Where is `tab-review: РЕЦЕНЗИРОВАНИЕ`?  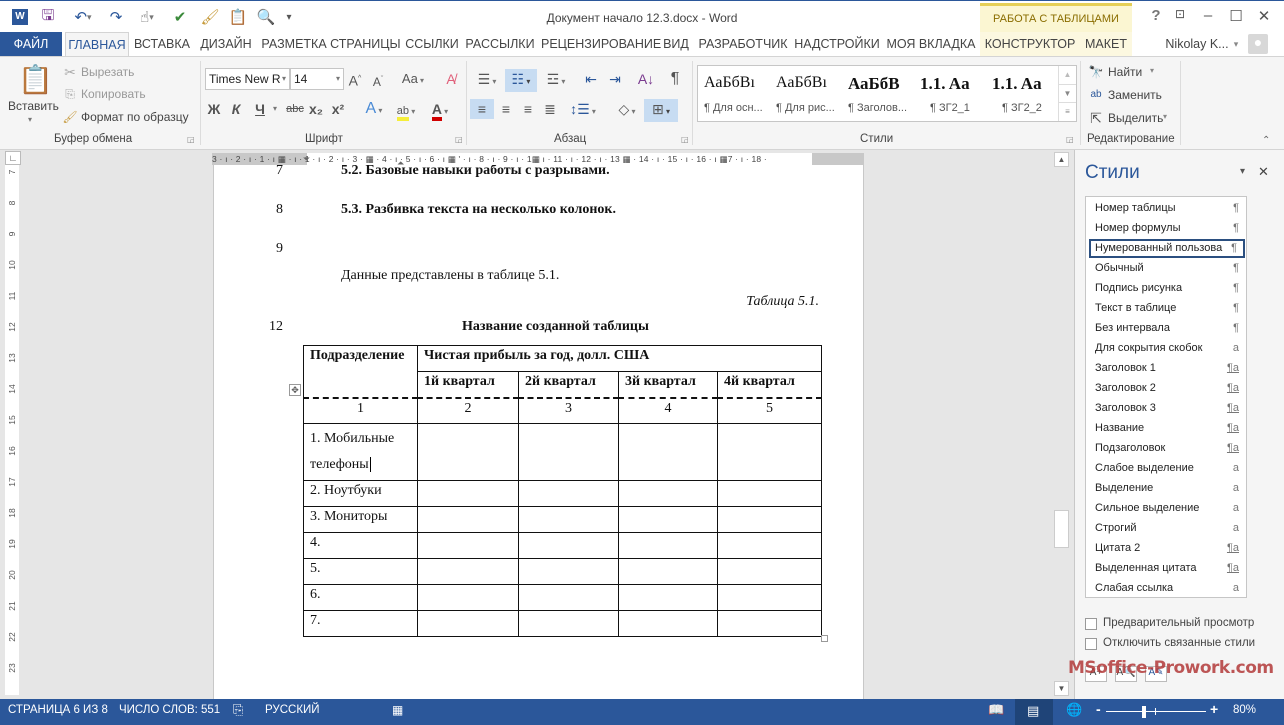 tab-review: РЕЦЕНЗИРОВАНИЕ is located at coordinates (601, 44).